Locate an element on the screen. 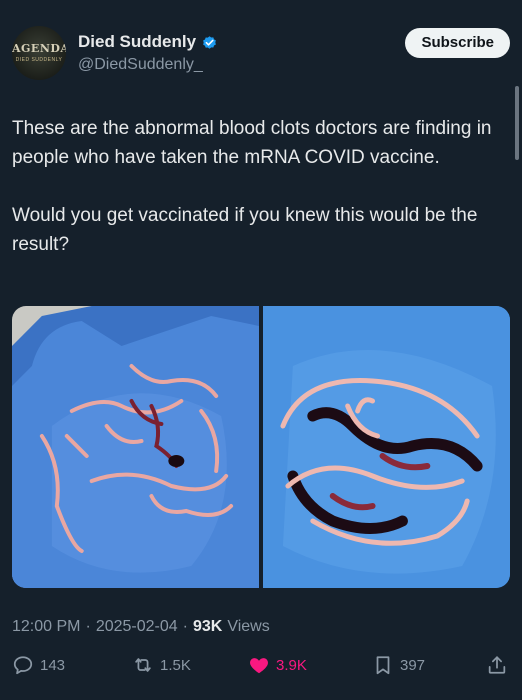 Image resolution: width=522 pixels, height=700 pixels. action-bar: 143 1.5K 3.9K 397 is located at coordinates (261, 669).